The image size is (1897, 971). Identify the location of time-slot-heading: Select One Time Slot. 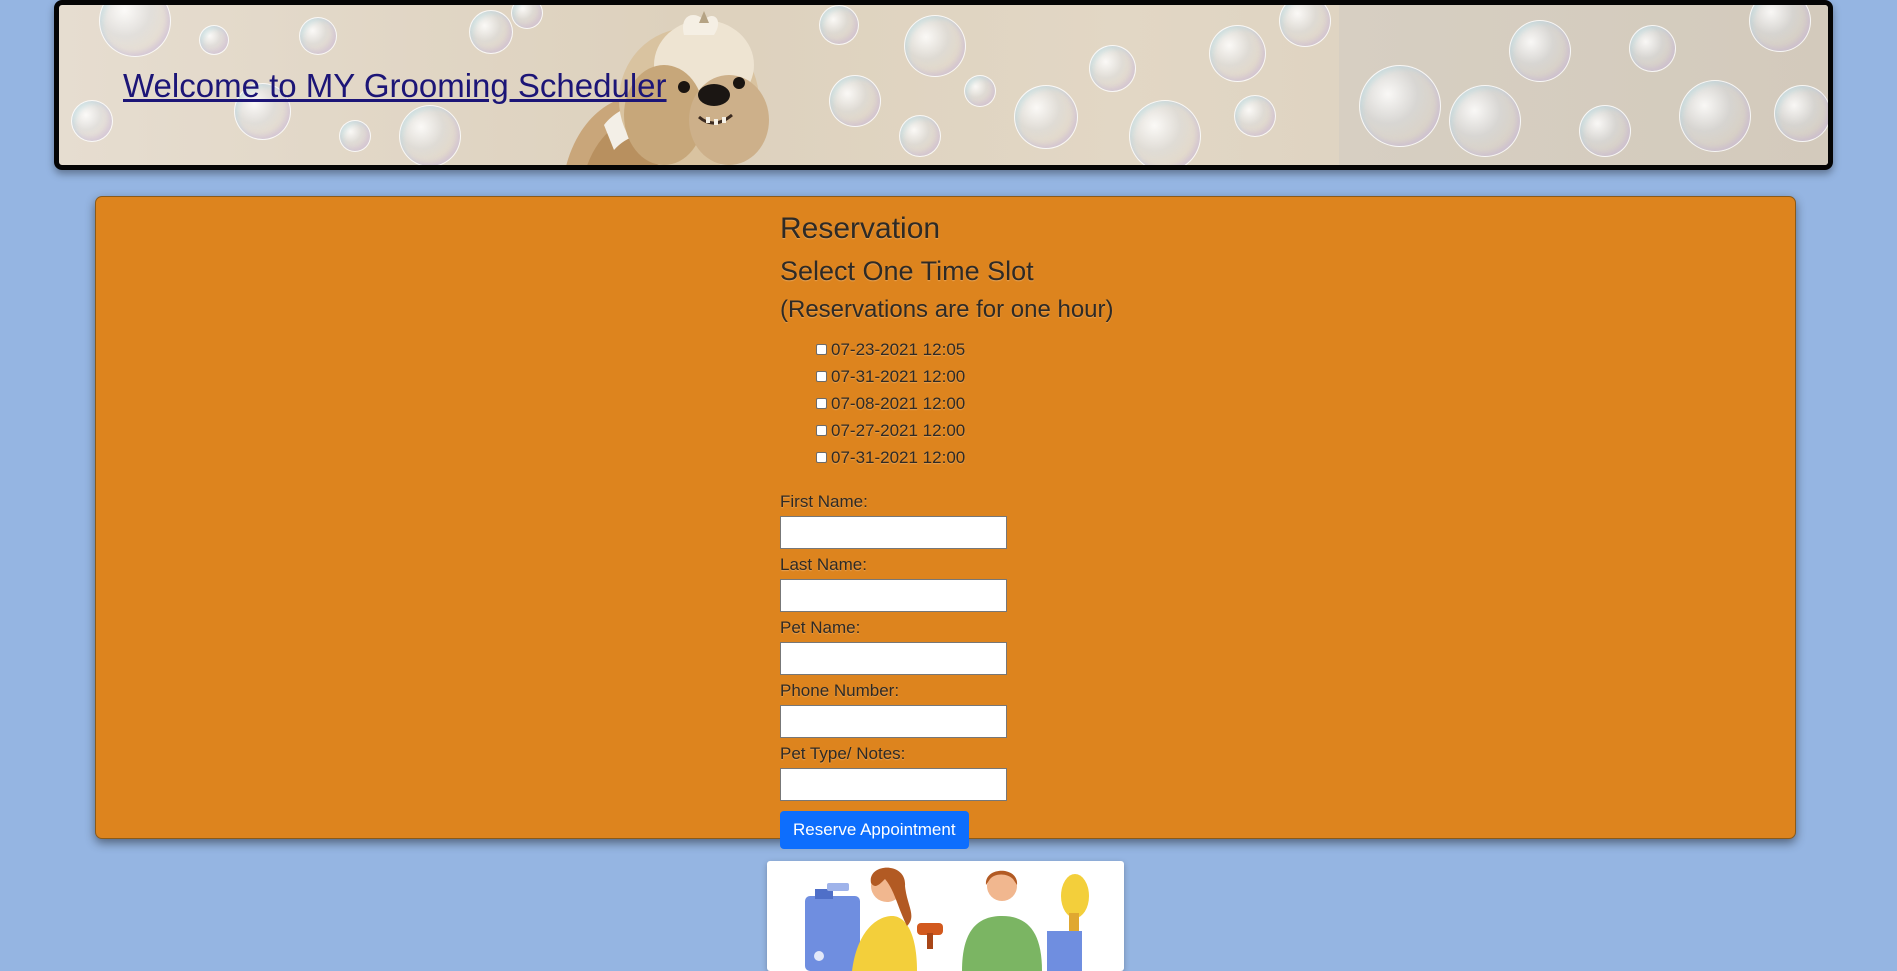
(907, 271).